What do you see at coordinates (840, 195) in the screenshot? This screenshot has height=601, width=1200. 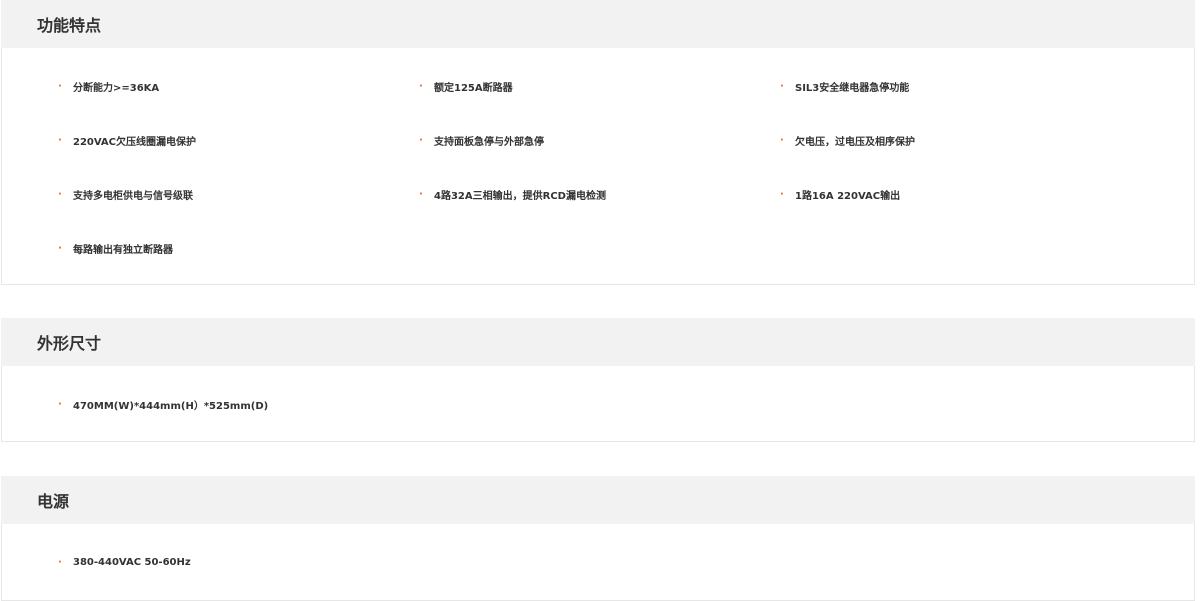 I see `feature-item: · 1路16A 220VAC输出` at bounding box center [840, 195].